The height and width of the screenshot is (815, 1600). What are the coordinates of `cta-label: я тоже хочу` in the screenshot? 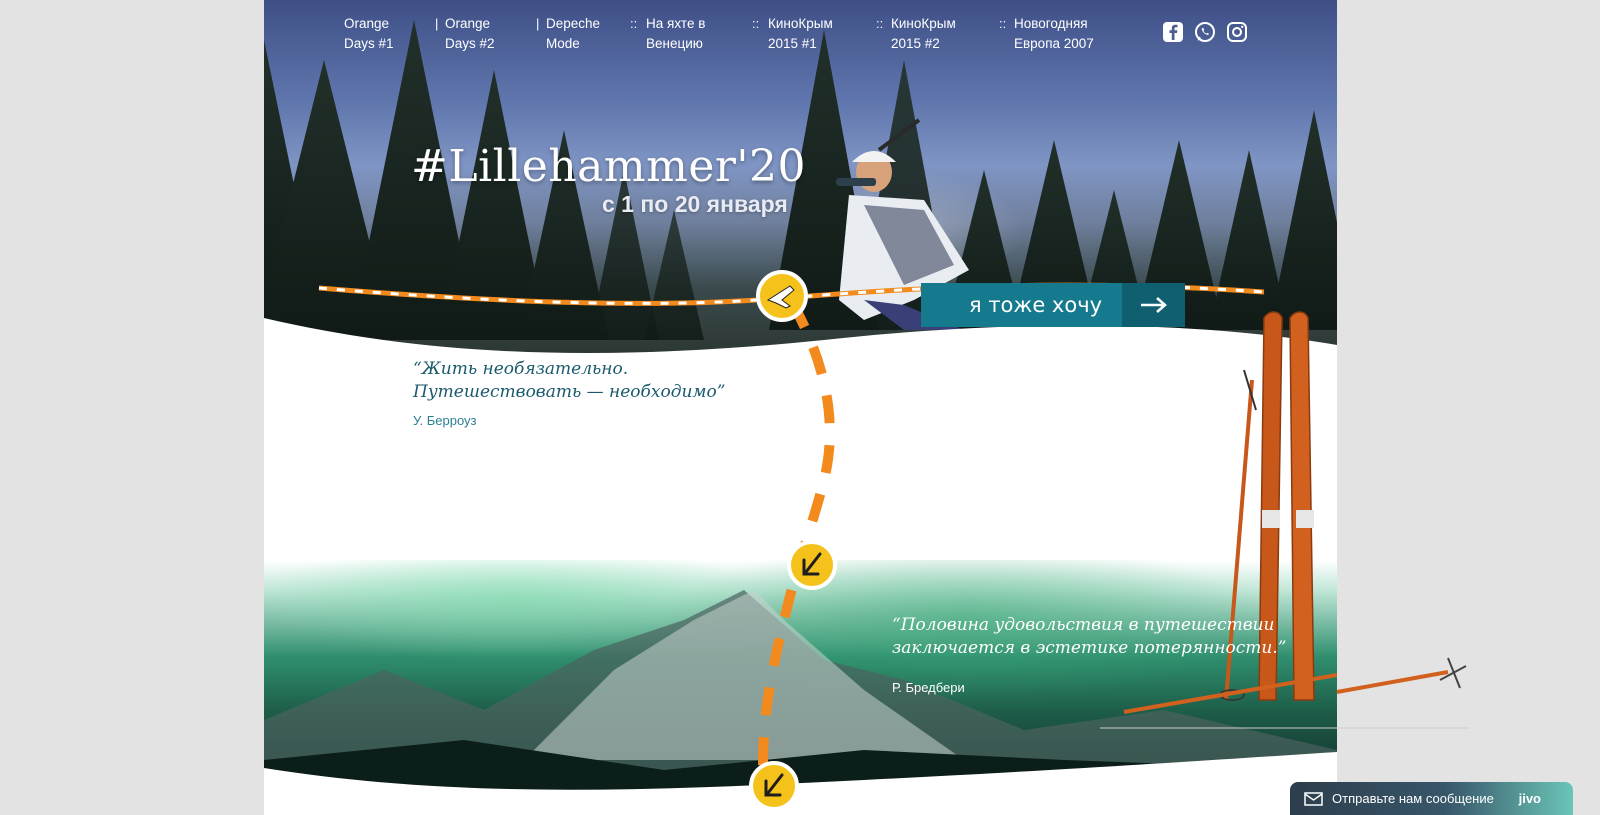 It's located at (1036, 305).